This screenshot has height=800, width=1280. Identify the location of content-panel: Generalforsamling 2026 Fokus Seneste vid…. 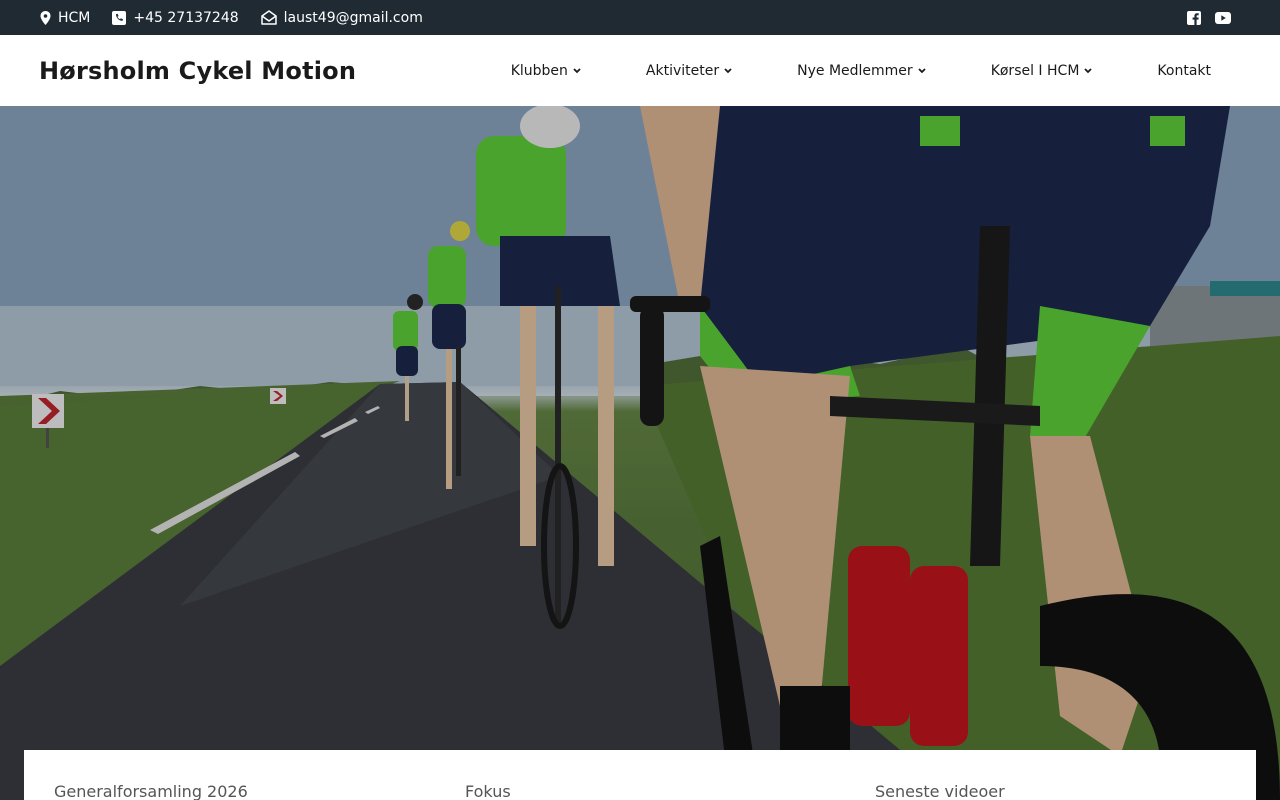
(640, 775).